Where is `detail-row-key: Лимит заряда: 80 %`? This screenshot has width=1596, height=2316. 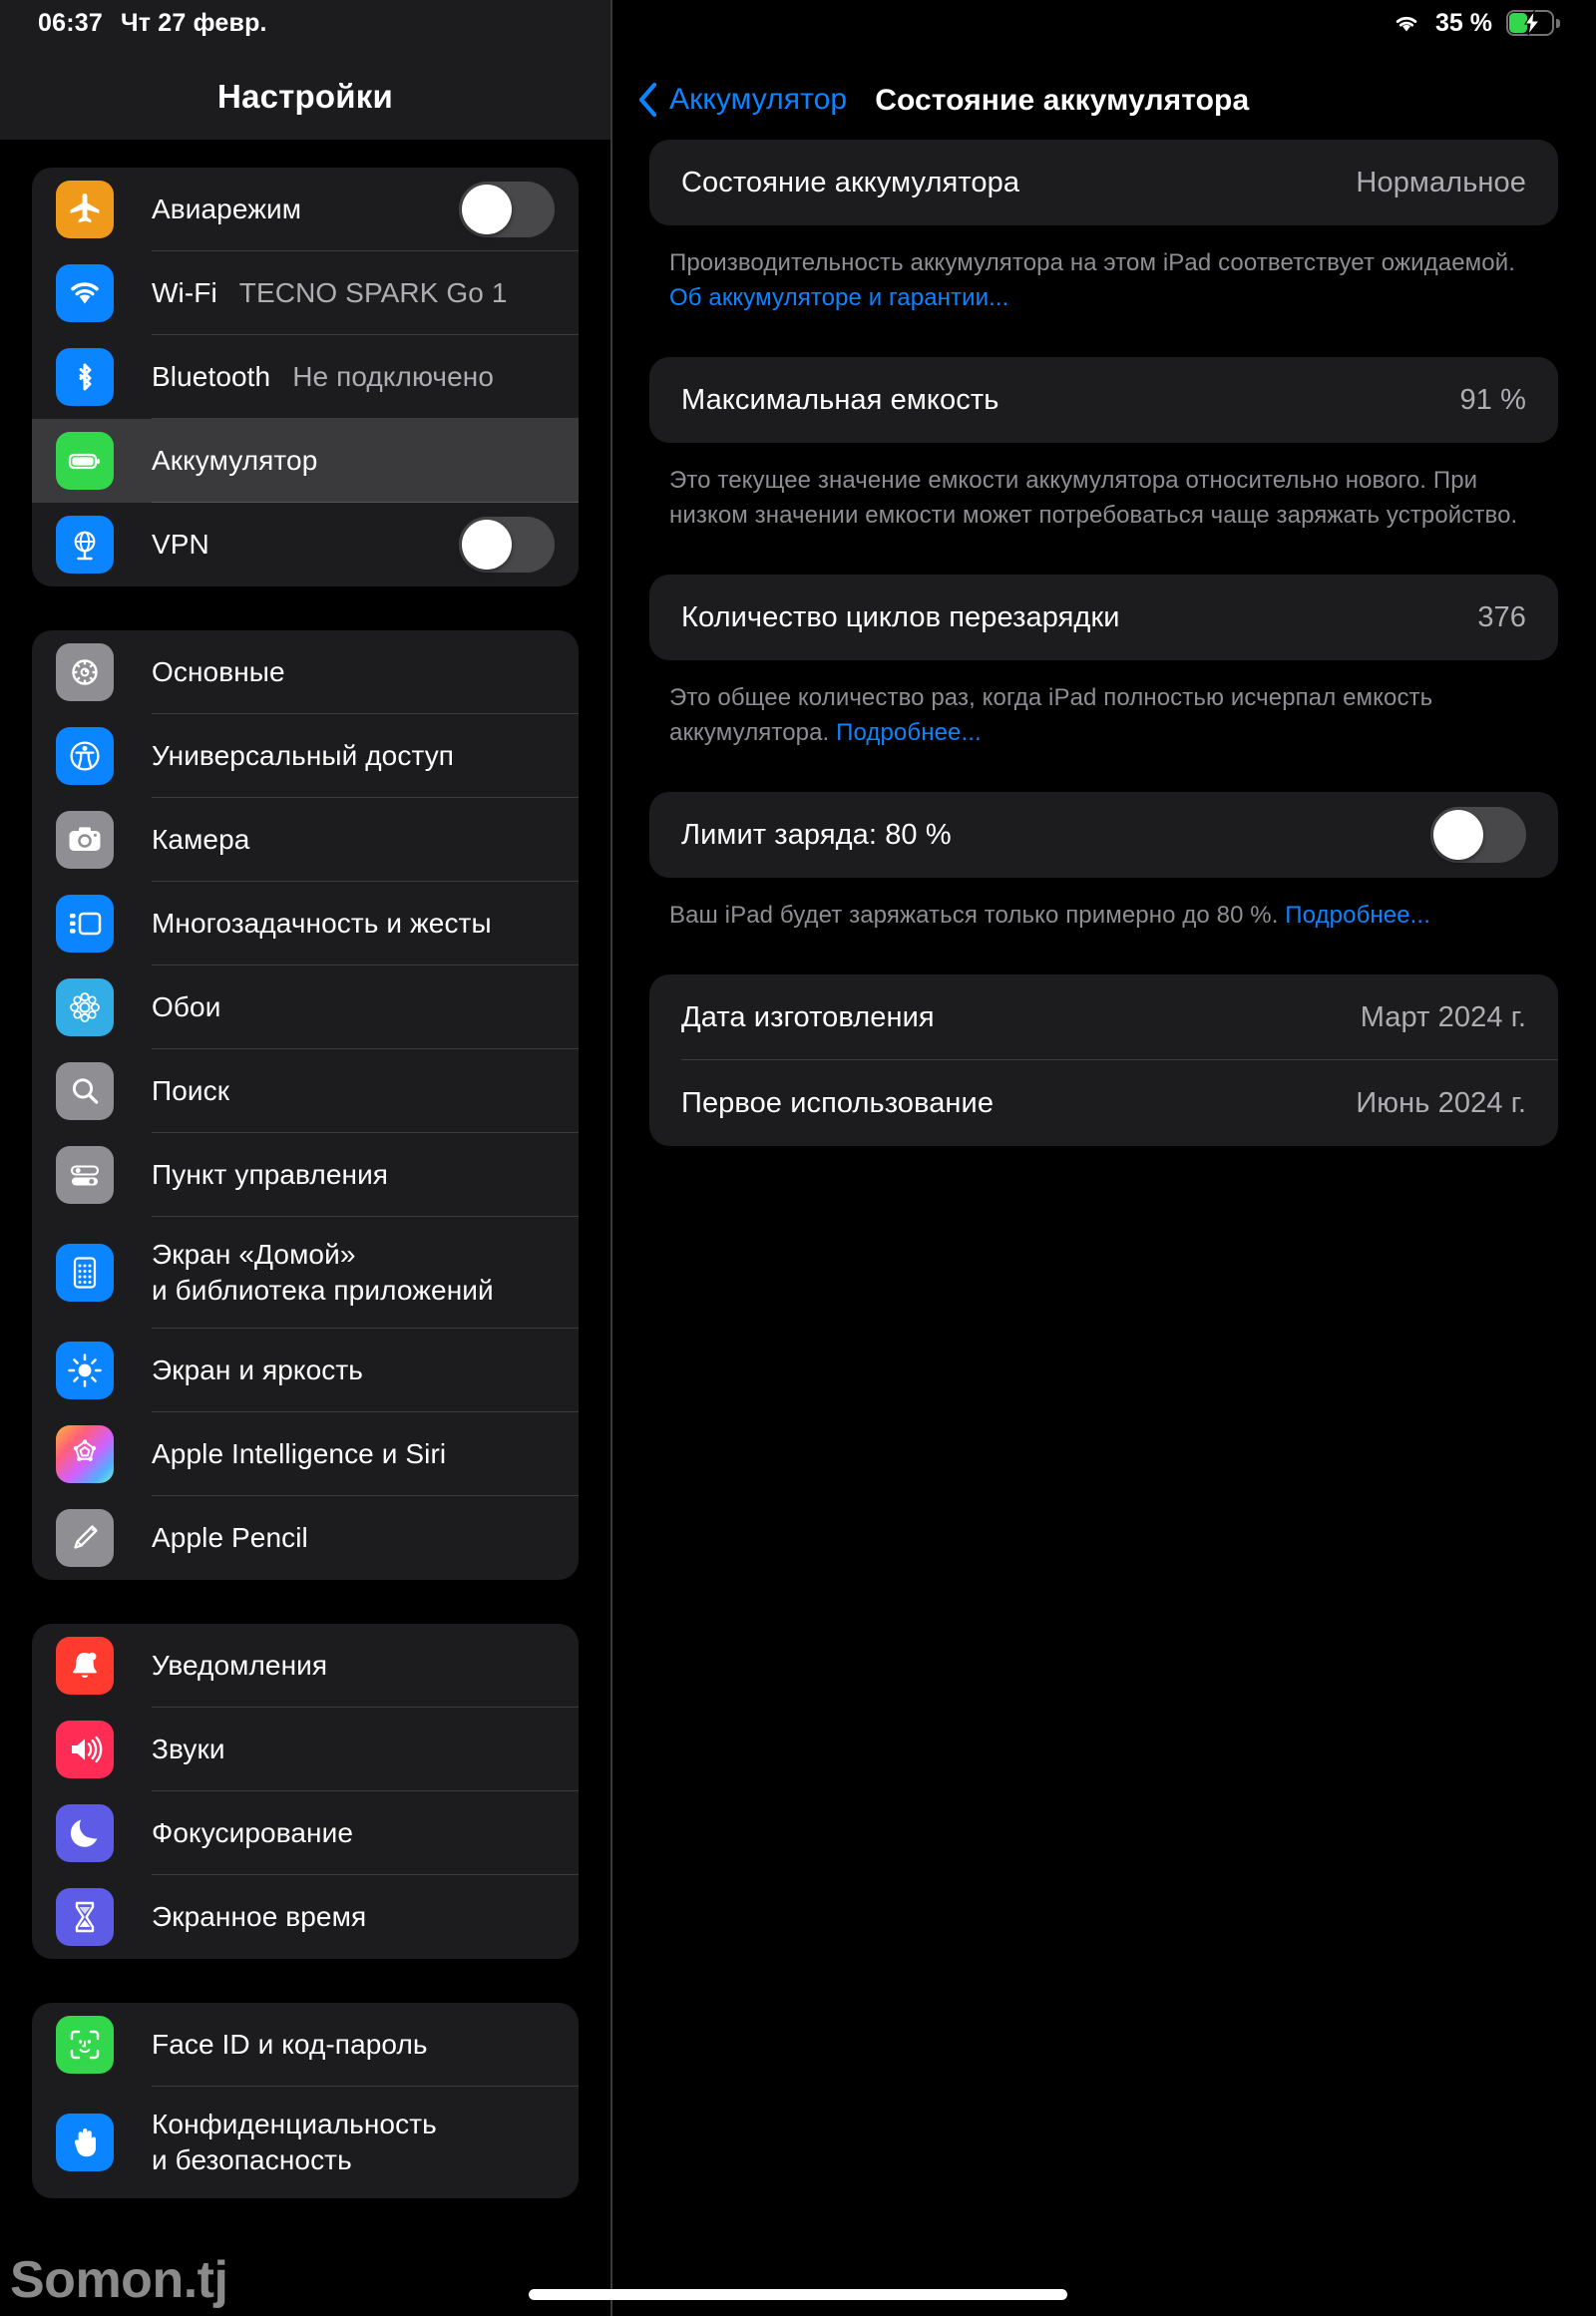
detail-row-key: Лимит заряда: 80 % is located at coordinates (816, 835).